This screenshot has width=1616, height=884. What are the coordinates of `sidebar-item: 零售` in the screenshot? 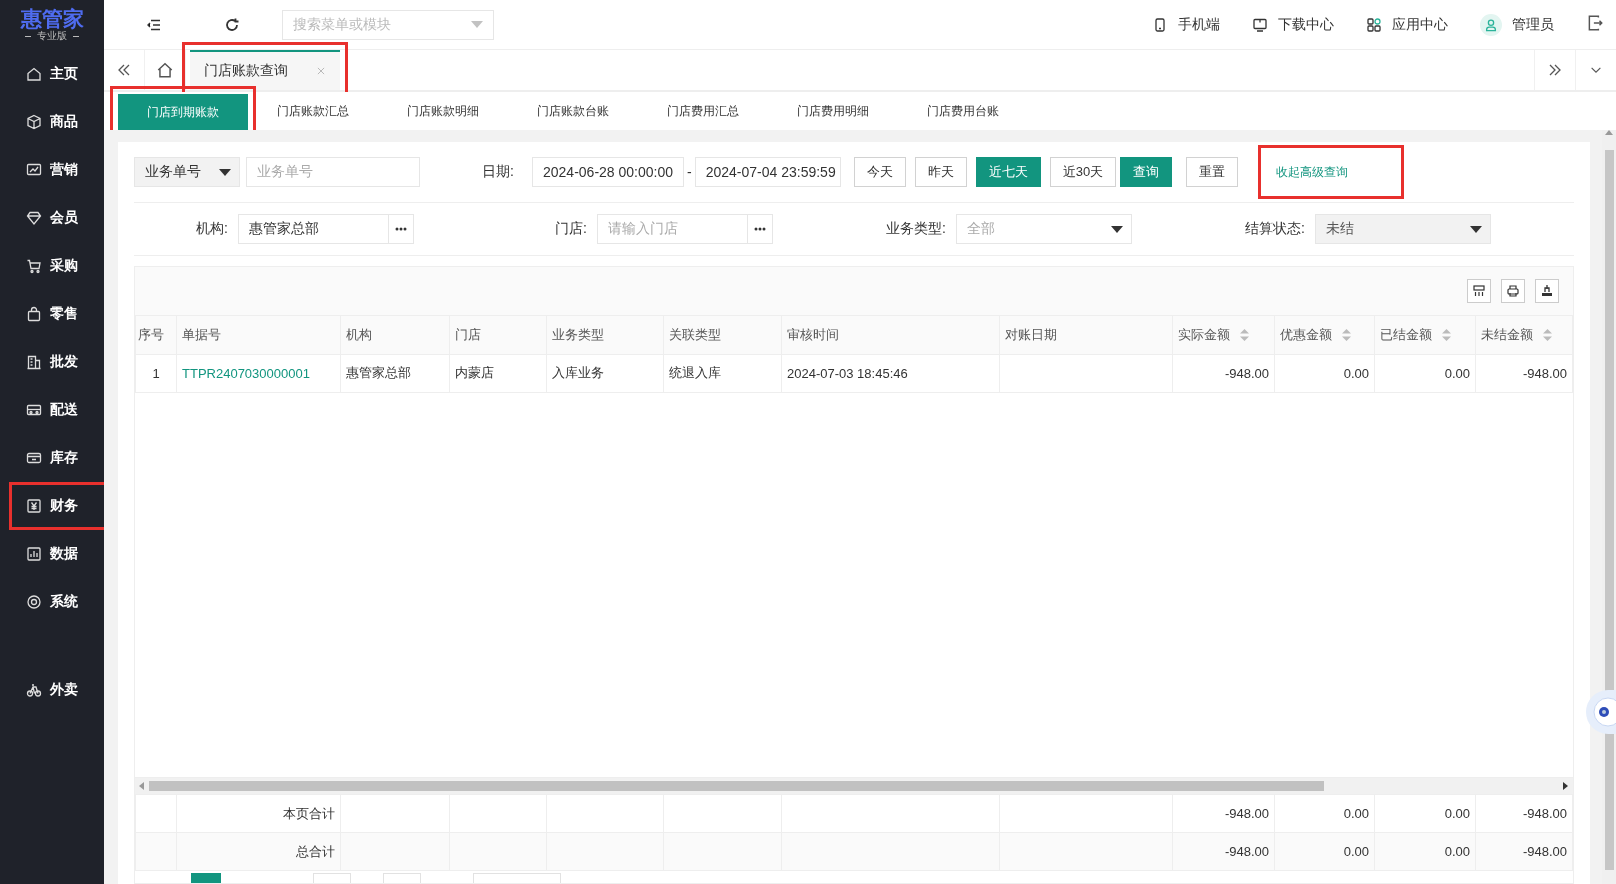 It's located at (52, 314).